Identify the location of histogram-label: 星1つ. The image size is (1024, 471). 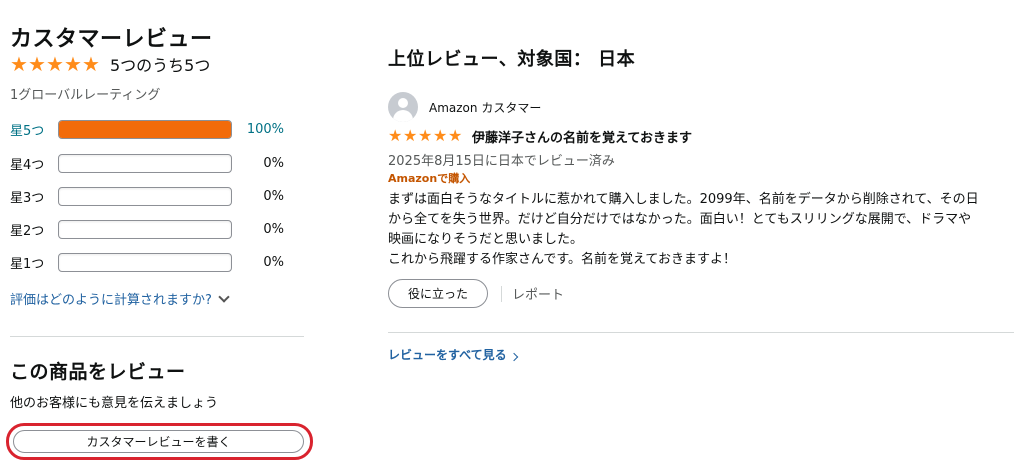
(27, 264).